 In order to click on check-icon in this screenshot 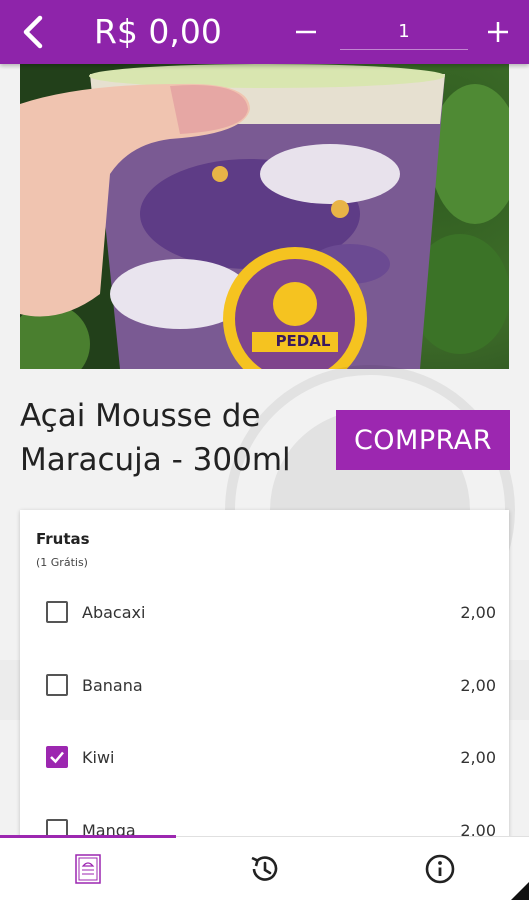, I will do `click(57, 757)`.